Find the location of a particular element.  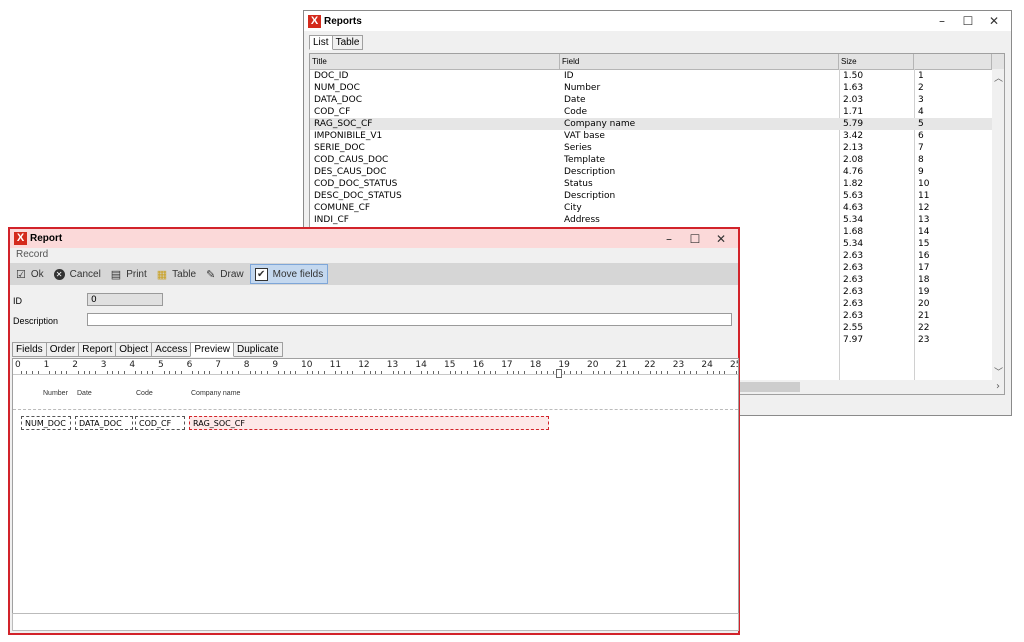

ruler-label: 4 is located at coordinates (132, 365).